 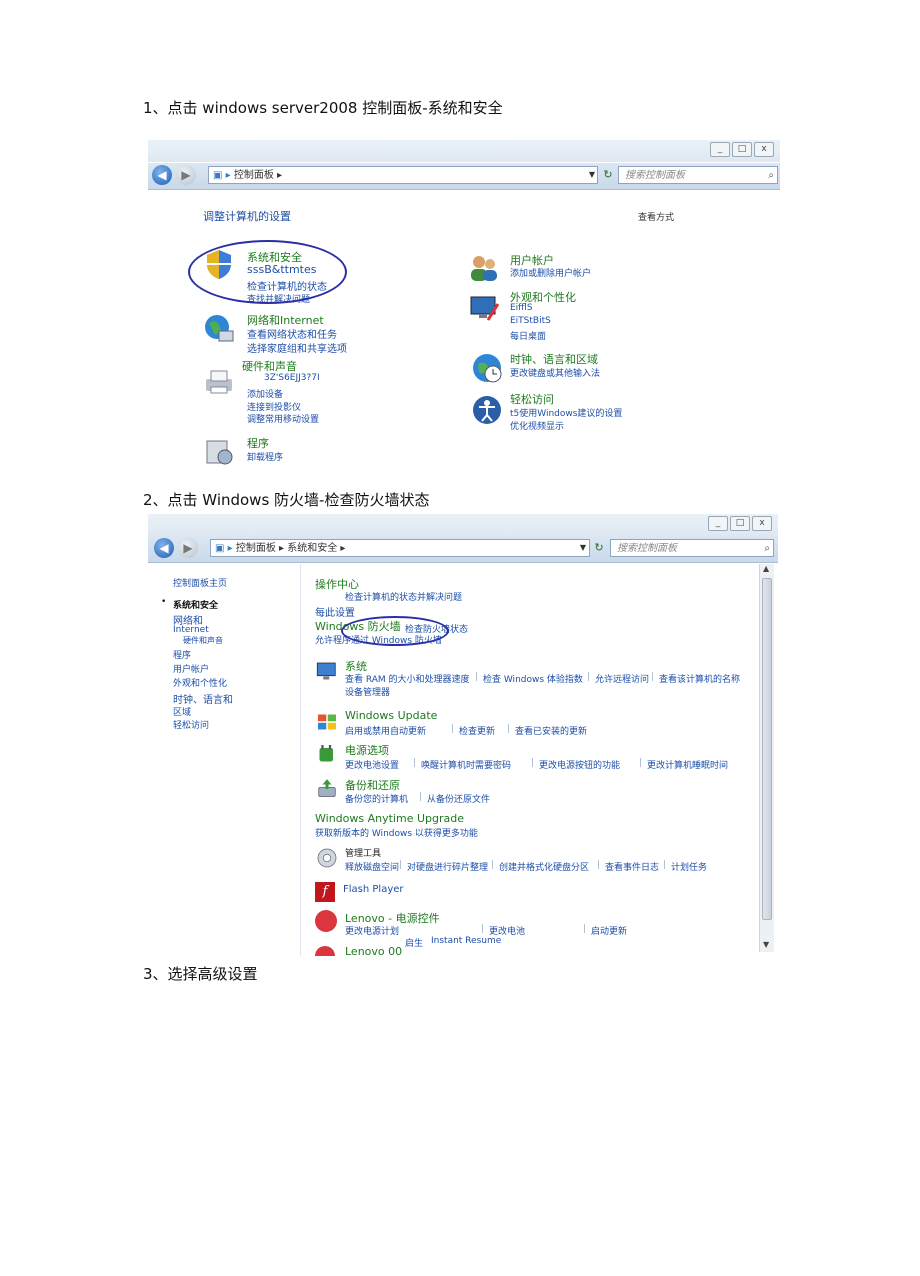 I want to click on category-clock-language: 时钟、语言和区域, so click(x=554, y=359).